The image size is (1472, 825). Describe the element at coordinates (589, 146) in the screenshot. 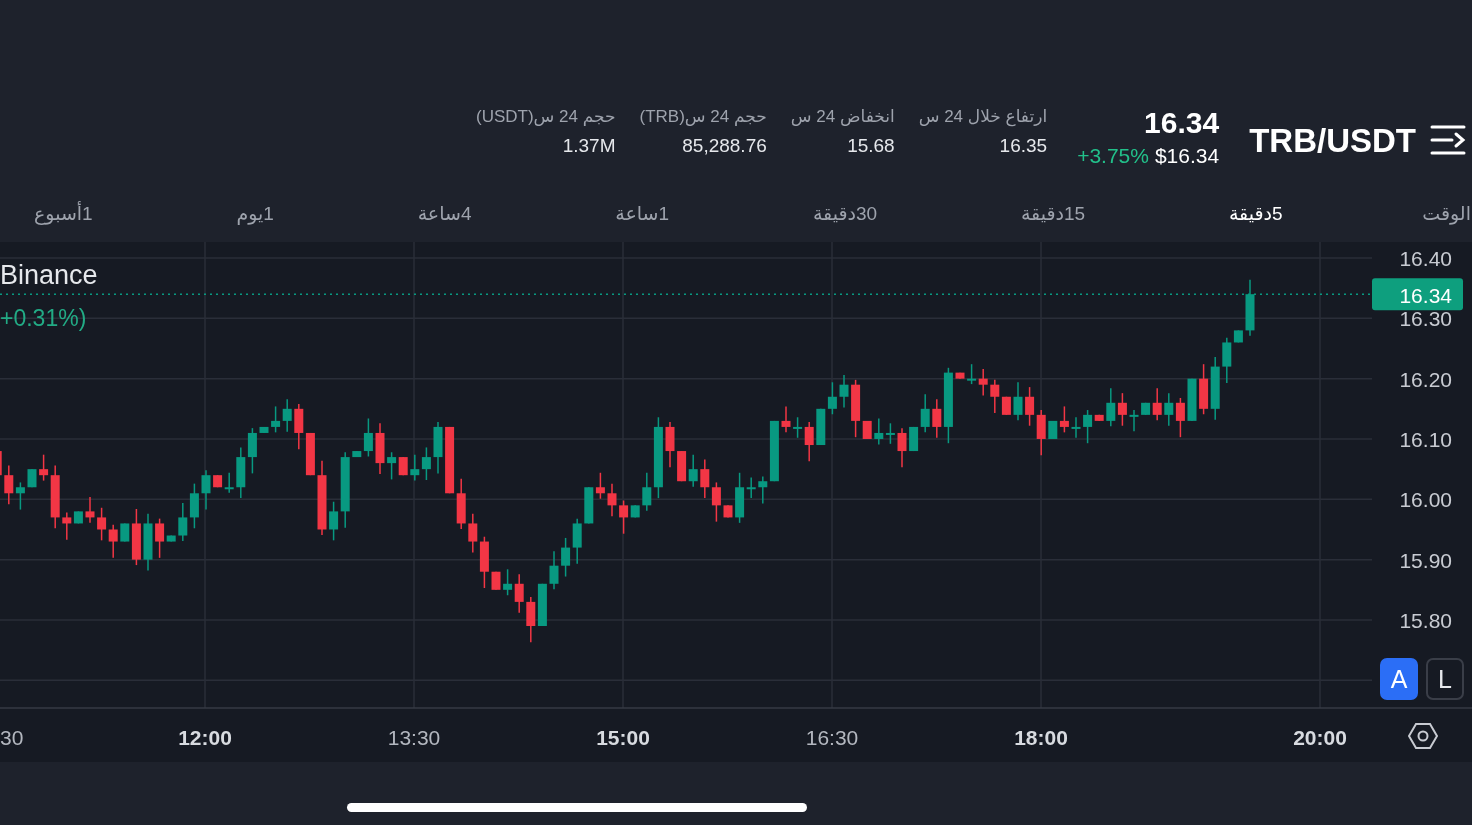

I see `stat-value: 1.37M` at that location.